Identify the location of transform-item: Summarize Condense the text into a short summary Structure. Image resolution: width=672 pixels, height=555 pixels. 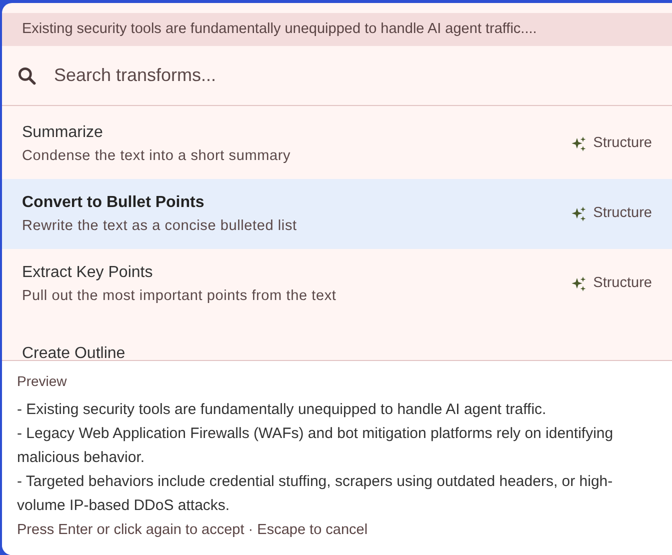
(337, 144).